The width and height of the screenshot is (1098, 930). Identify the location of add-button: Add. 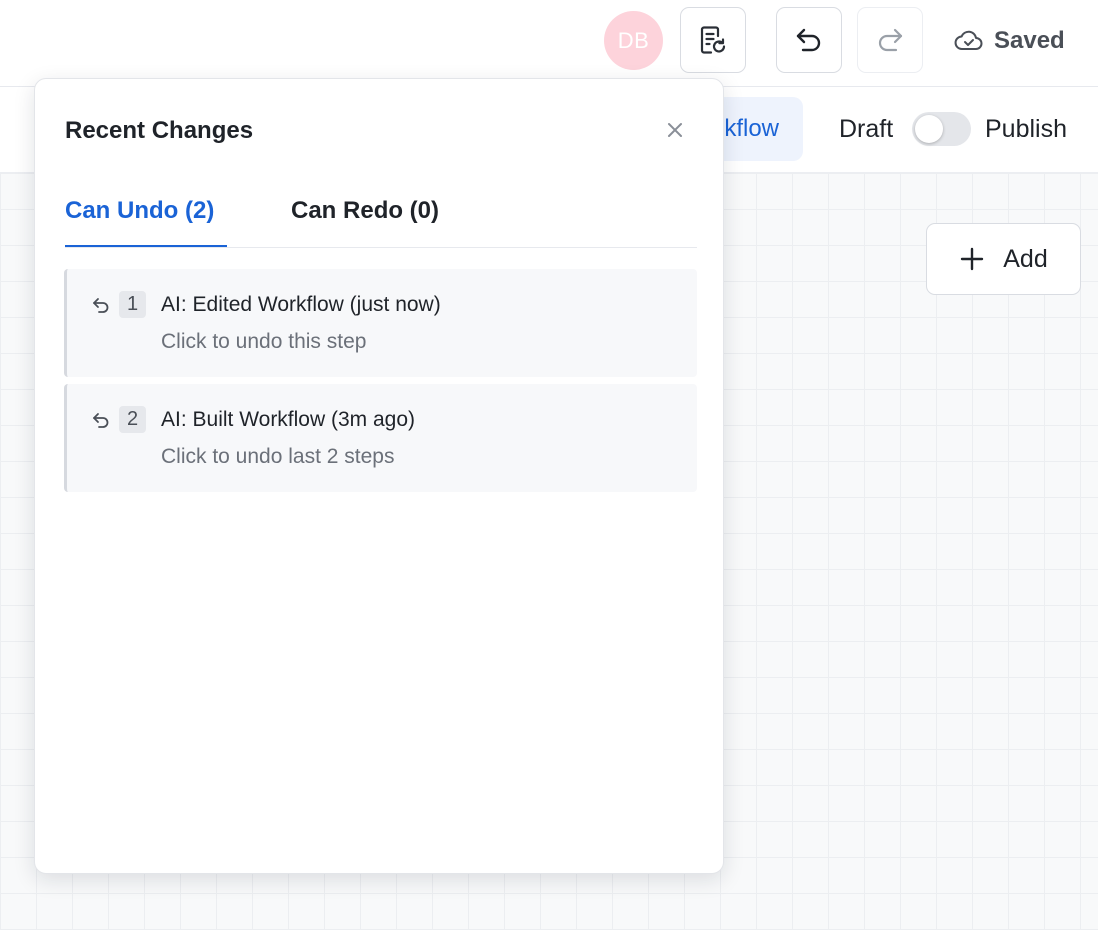
(1003, 259).